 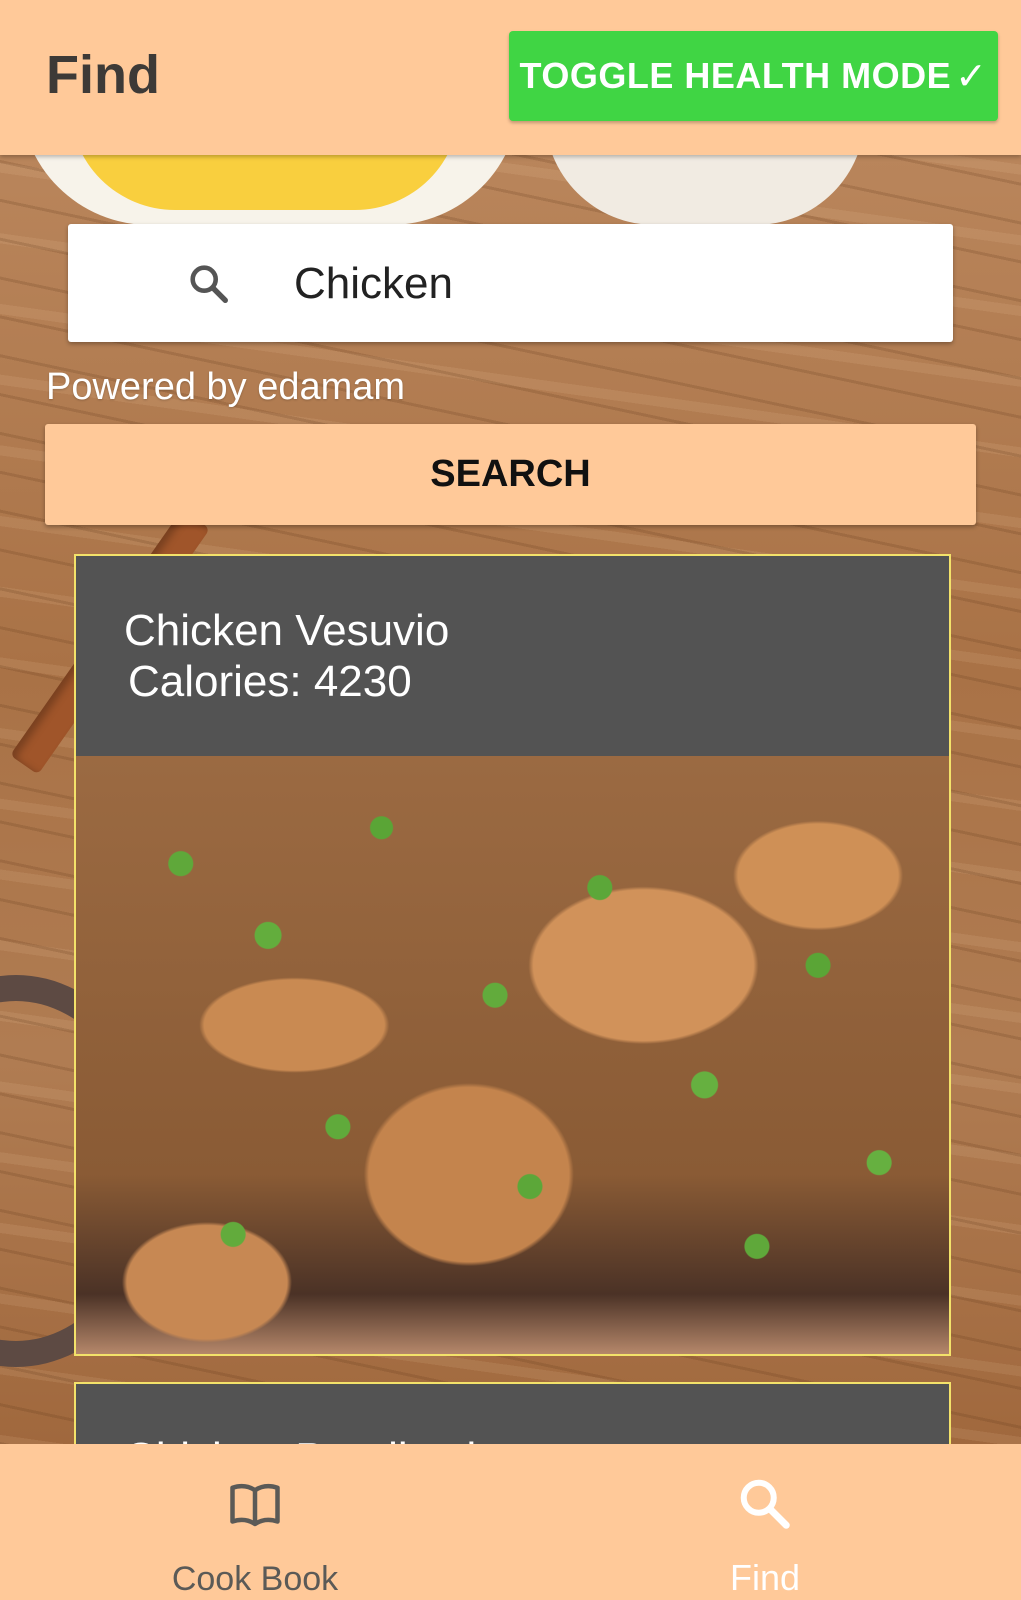 I want to click on nav-item-cook-book: Cook Book, so click(x=255, y=1522).